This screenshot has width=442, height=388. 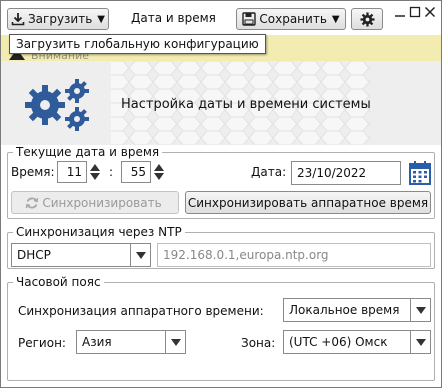 I want to click on close-icon, so click(x=429, y=12).